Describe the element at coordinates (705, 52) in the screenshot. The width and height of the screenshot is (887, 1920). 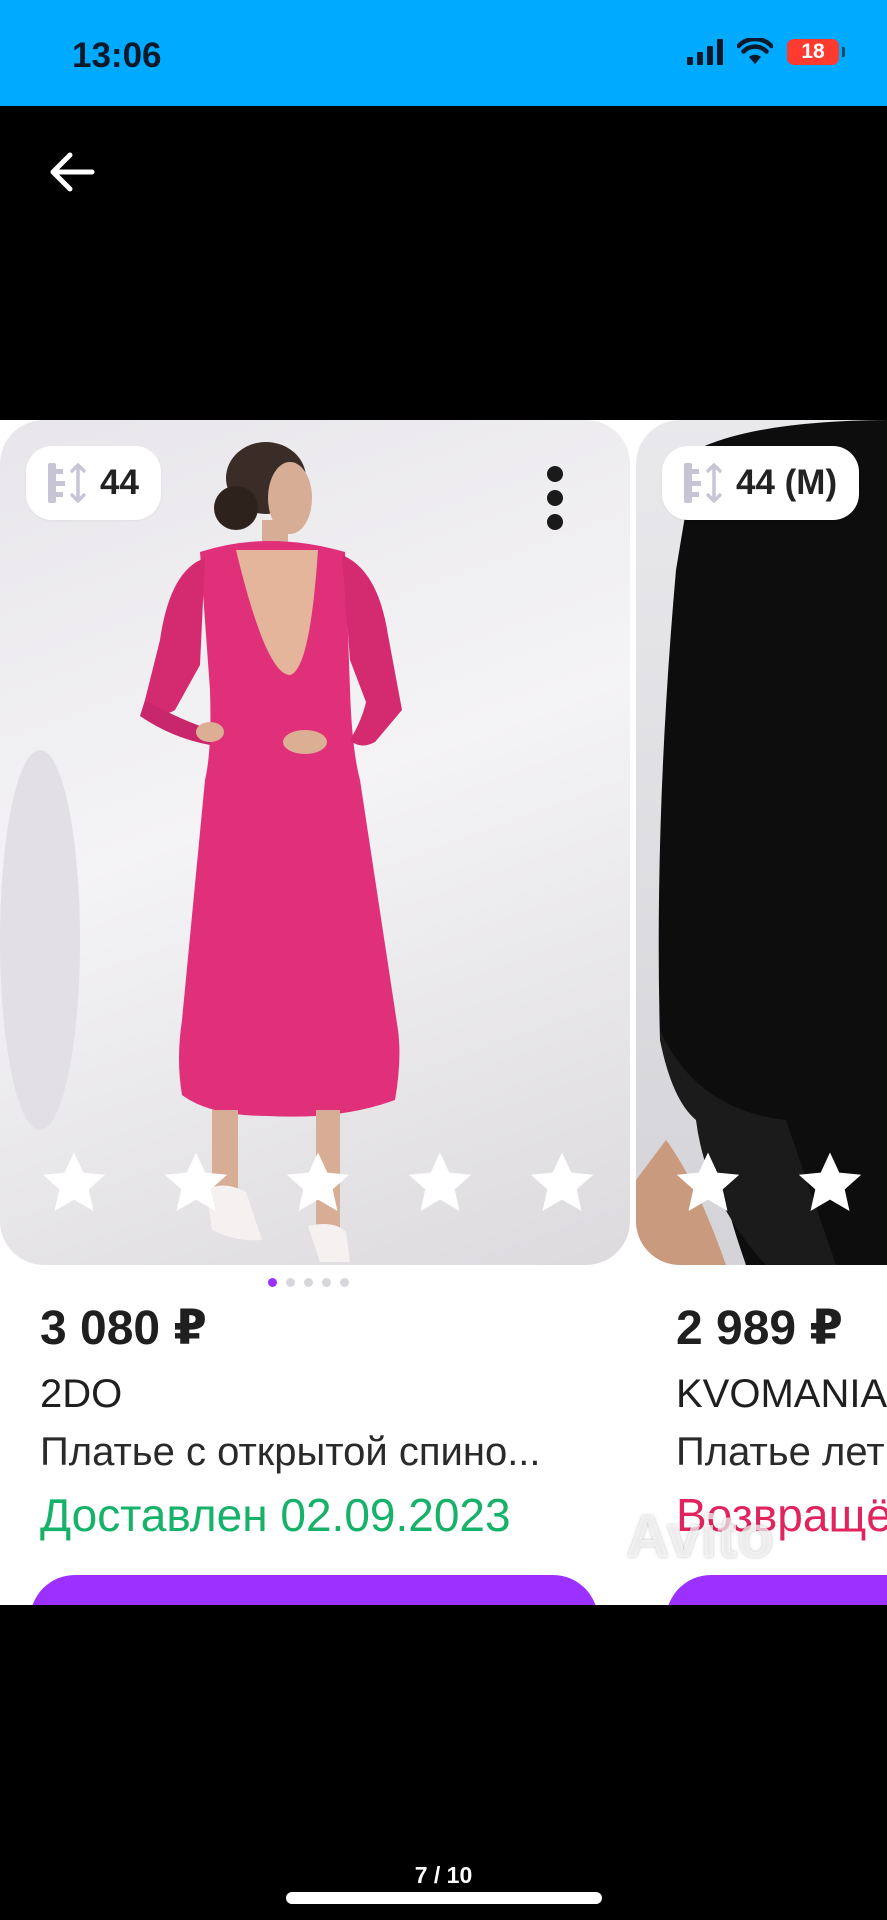
I see `signal-icon` at that location.